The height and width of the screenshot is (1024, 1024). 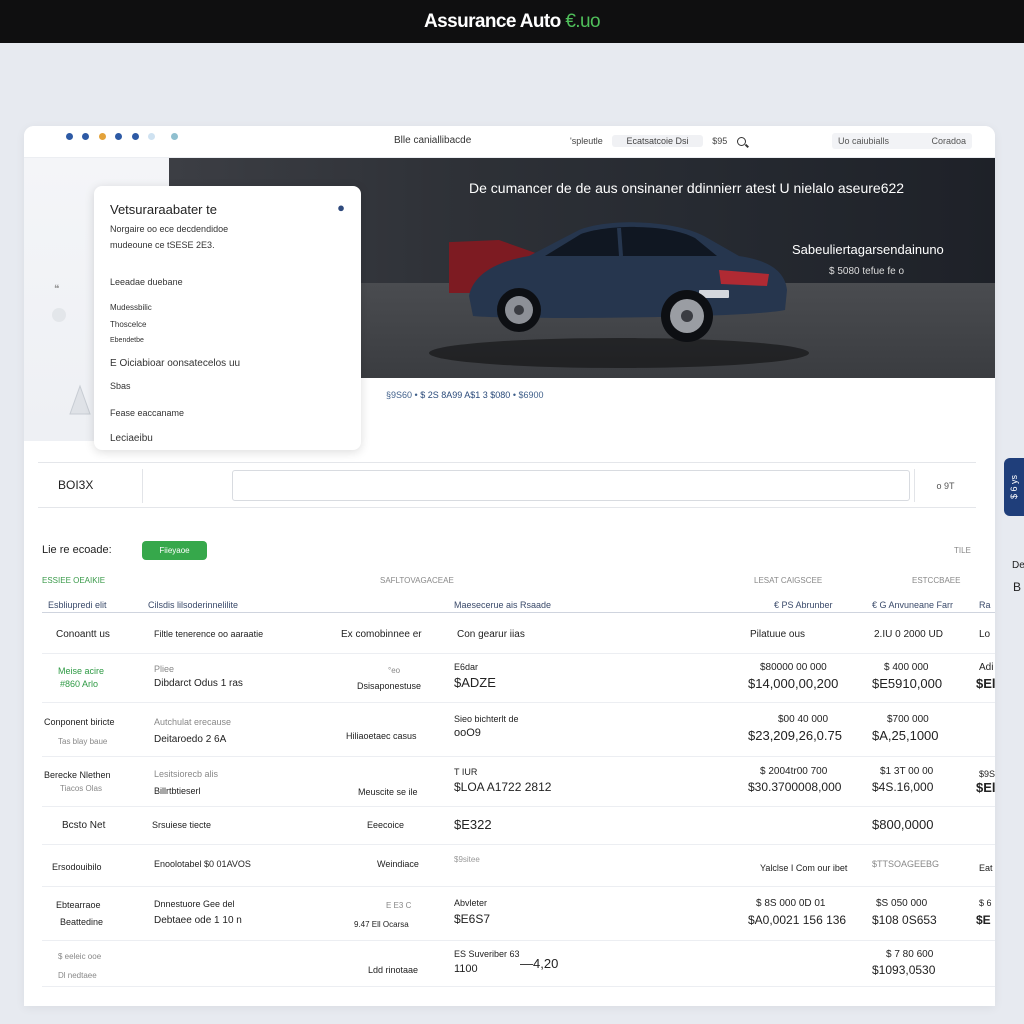 I want to click on search-bar: 'spleutle Ecatsatcoie Dsi $95, so click(x=658, y=141).